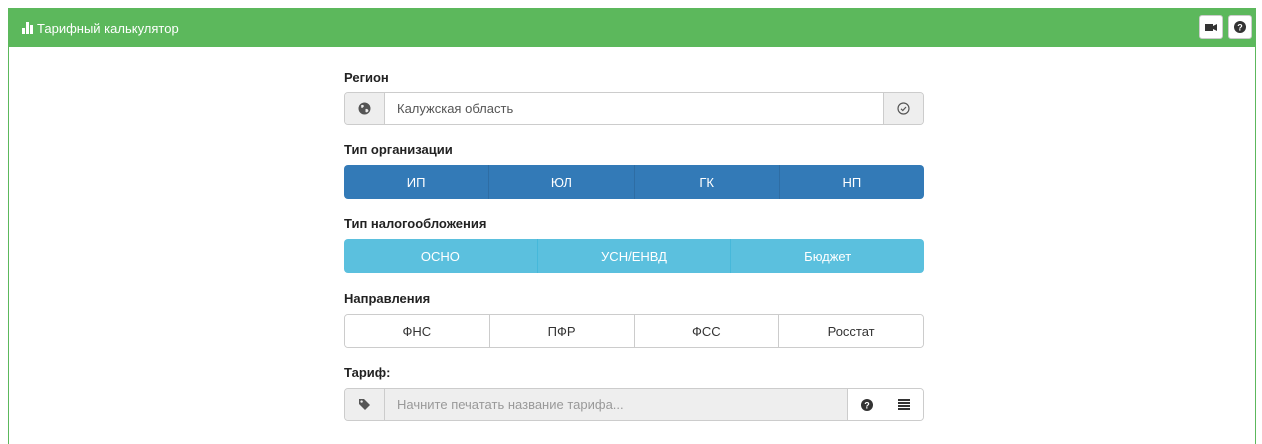  What do you see at coordinates (417, 182) in the screenshot?
I see `org-type-ip-button: ИП` at bounding box center [417, 182].